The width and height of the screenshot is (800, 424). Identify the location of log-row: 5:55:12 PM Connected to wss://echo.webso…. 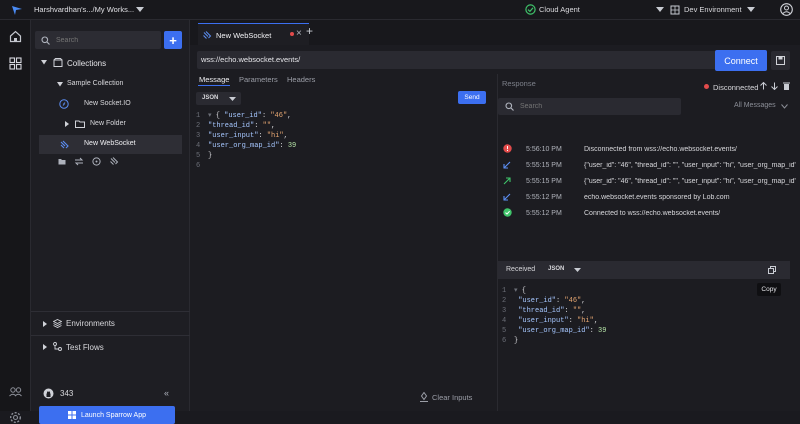
(647, 213).